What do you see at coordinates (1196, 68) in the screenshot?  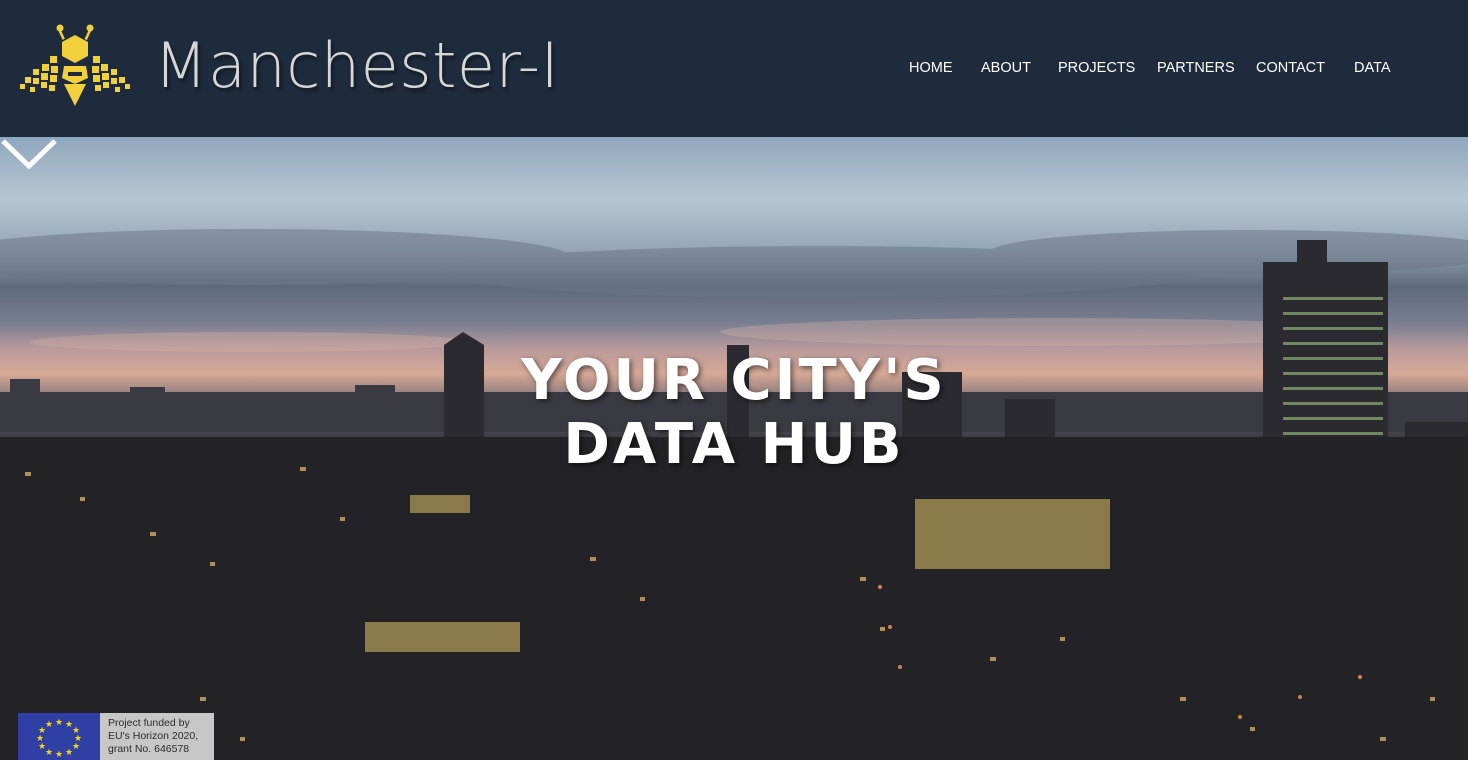 I see `nav-item-partners: PARTNERS` at bounding box center [1196, 68].